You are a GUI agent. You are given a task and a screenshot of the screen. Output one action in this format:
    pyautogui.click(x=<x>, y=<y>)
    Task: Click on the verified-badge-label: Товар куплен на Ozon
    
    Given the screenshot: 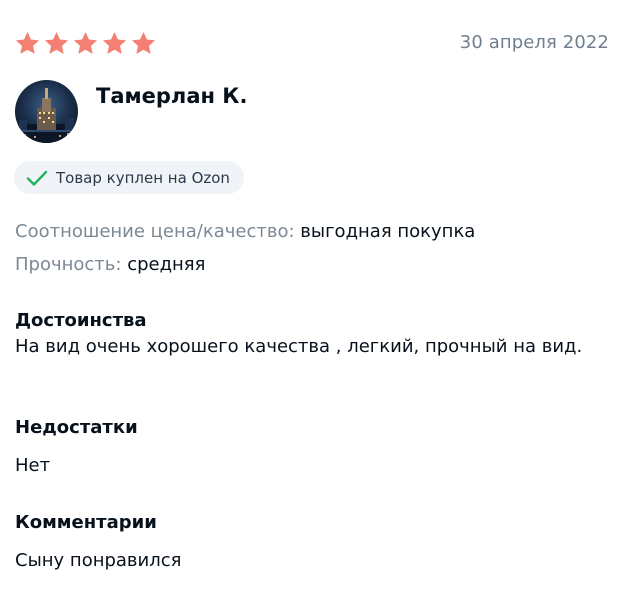 What is the action you would take?
    pyautogui.click(x=143, y=177)
    